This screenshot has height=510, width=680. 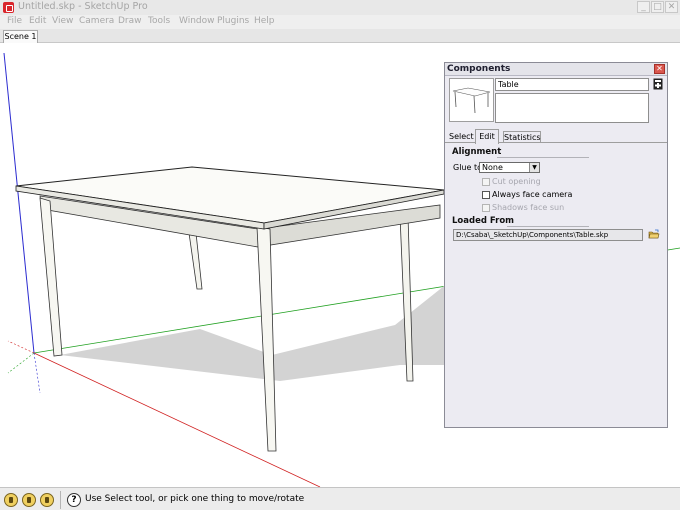 What do you see at coordinates (14, 21) in the screenshot?
I see `menu-file: File` at bounding box center [14, 21].